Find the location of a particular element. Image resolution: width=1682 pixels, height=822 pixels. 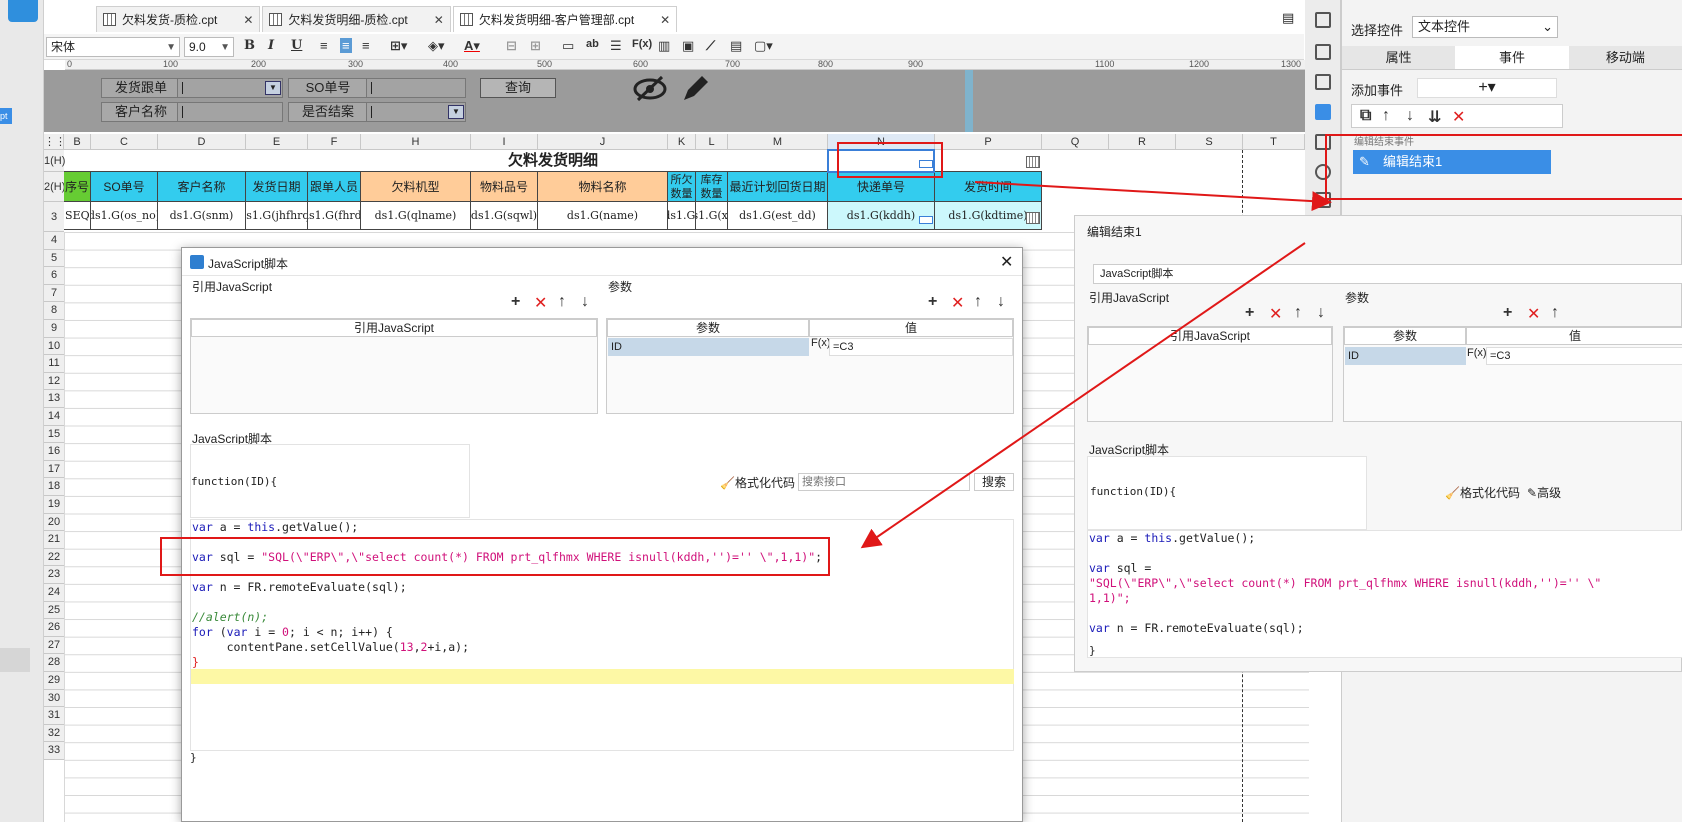

row-header-cell: 31 is located at coordinates (54, 716).